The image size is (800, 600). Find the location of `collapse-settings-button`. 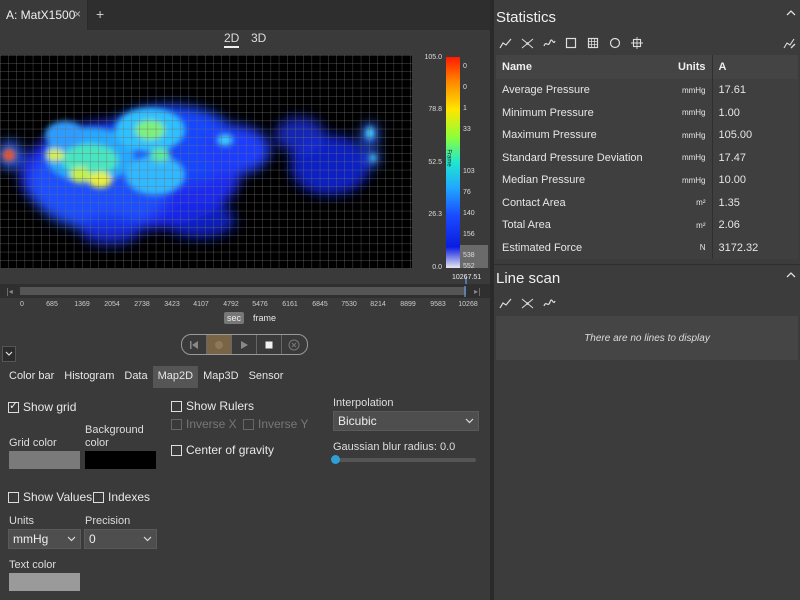

collapse-settings-button is located at coordinates (9, 354).